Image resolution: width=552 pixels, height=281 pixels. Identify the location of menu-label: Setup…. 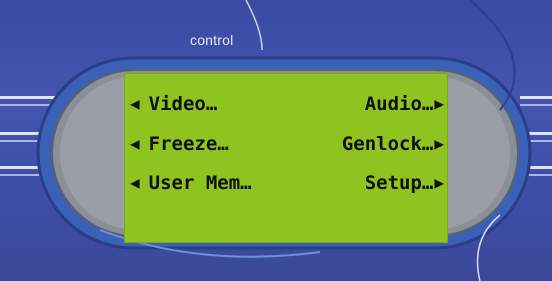
(399, 183).